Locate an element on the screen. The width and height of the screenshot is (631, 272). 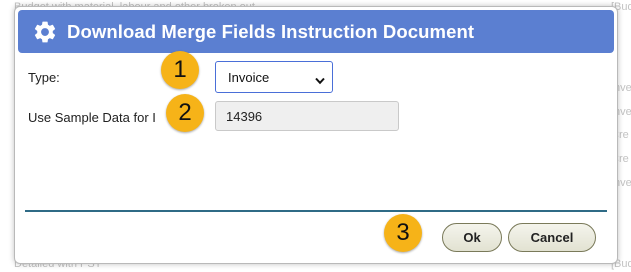
gear-icon is located at coordinates (45, 32).